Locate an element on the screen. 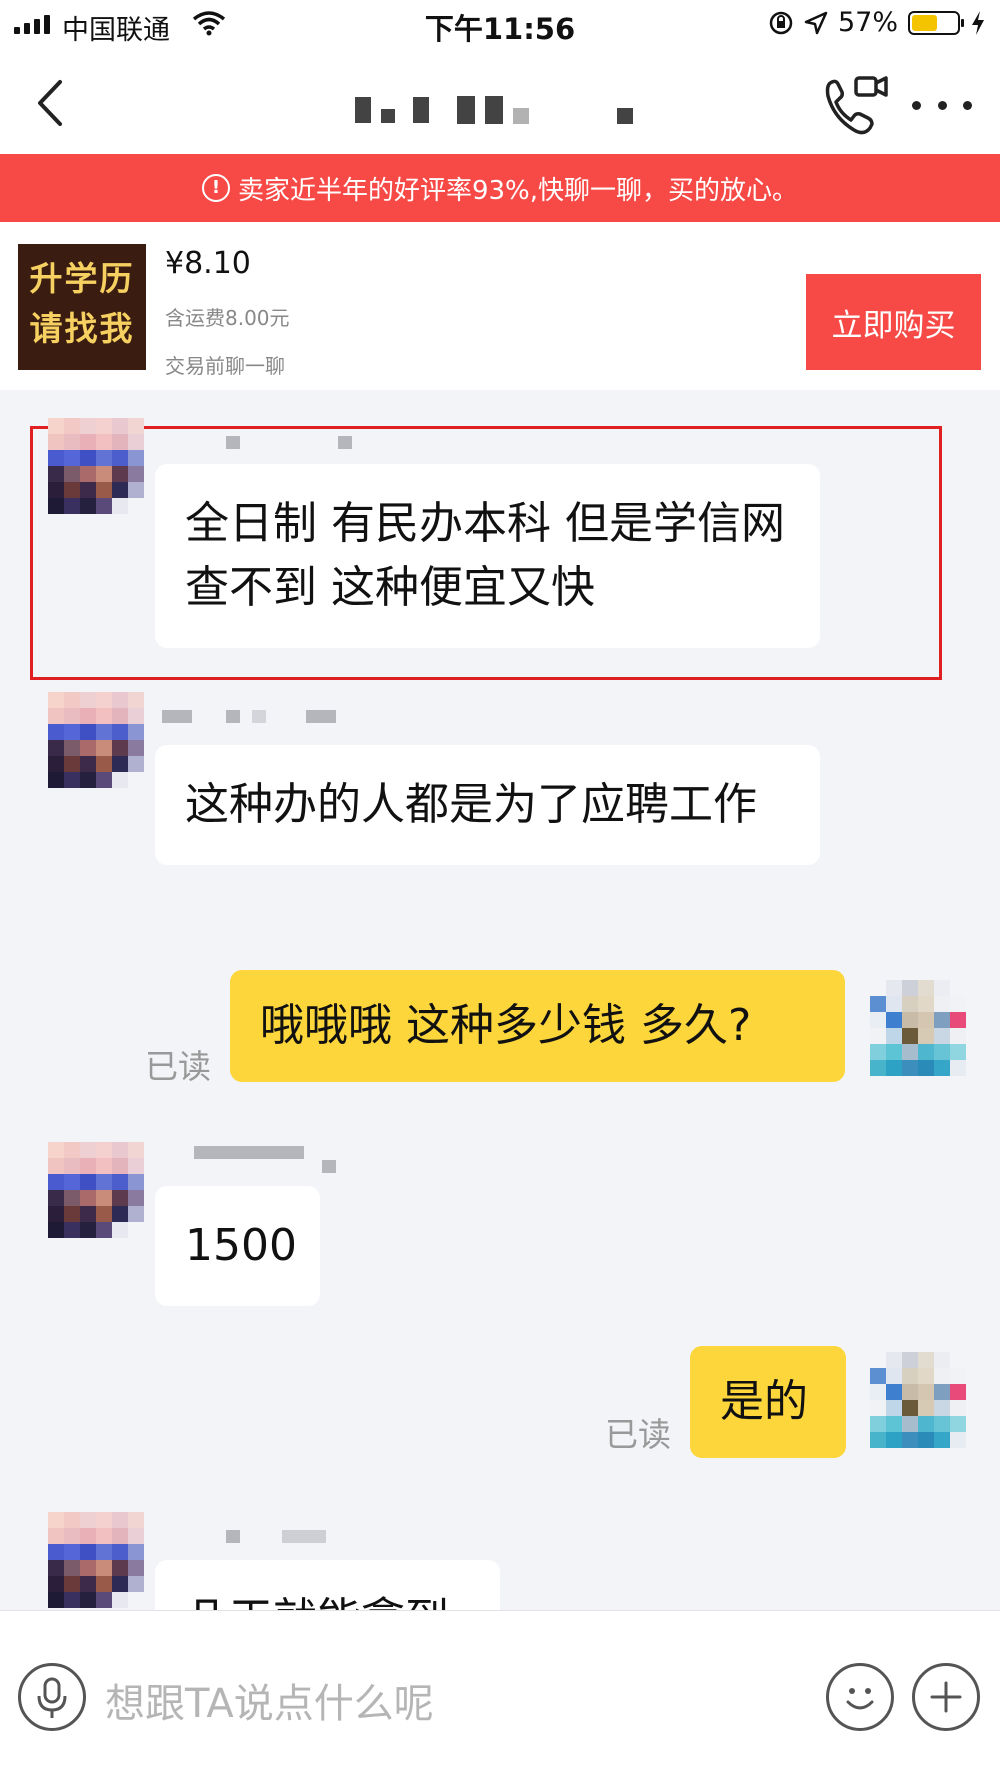 The height and width of the screenshot is (1777, 1000). video-call-icon is located at coordinates (855, 105).